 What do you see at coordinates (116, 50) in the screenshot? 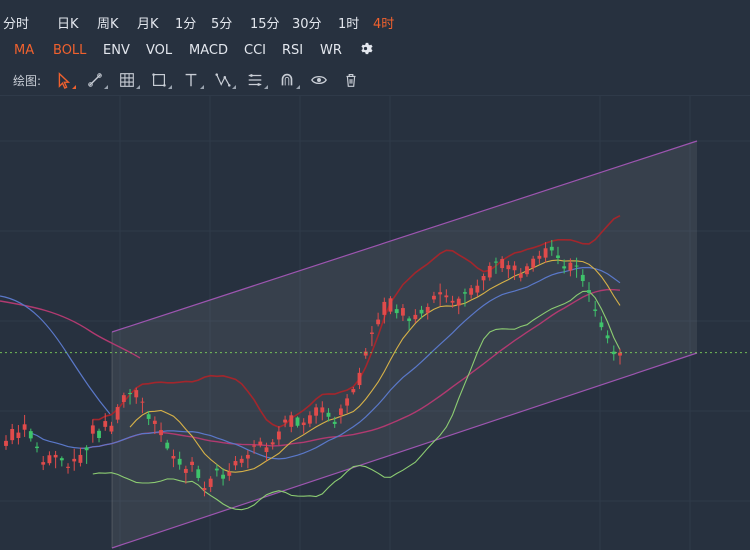
I see `indicator-env: ENV` at bounding box center [116, 50].